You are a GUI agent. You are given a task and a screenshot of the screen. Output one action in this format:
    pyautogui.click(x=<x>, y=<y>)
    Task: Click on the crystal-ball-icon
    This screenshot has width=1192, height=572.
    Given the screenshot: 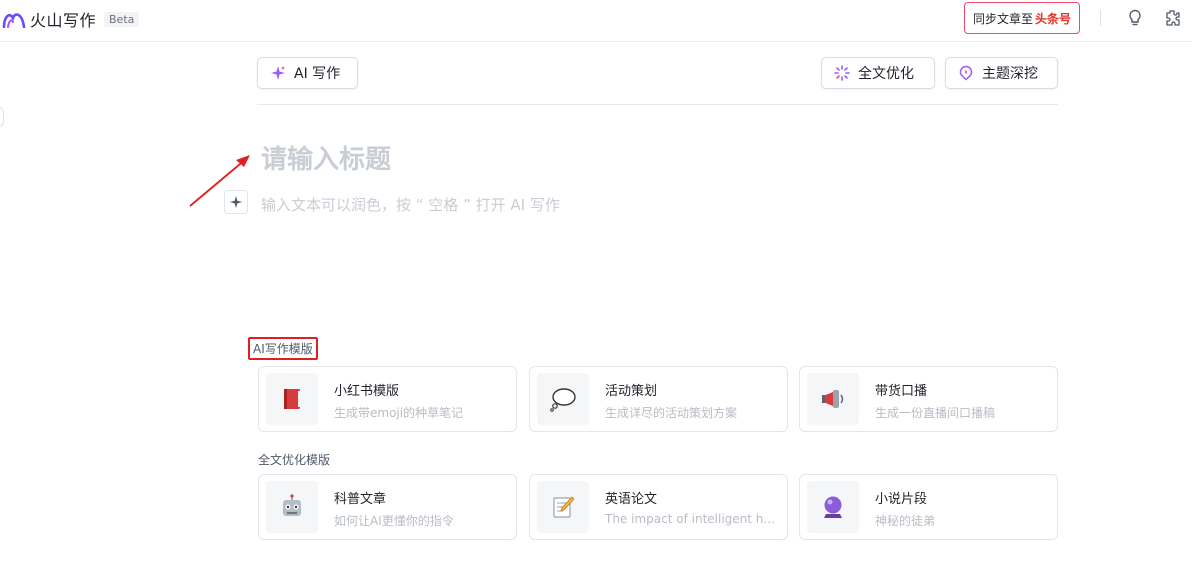 What is the action you would take?
    pyautogui.click(x=833, y=507)
    